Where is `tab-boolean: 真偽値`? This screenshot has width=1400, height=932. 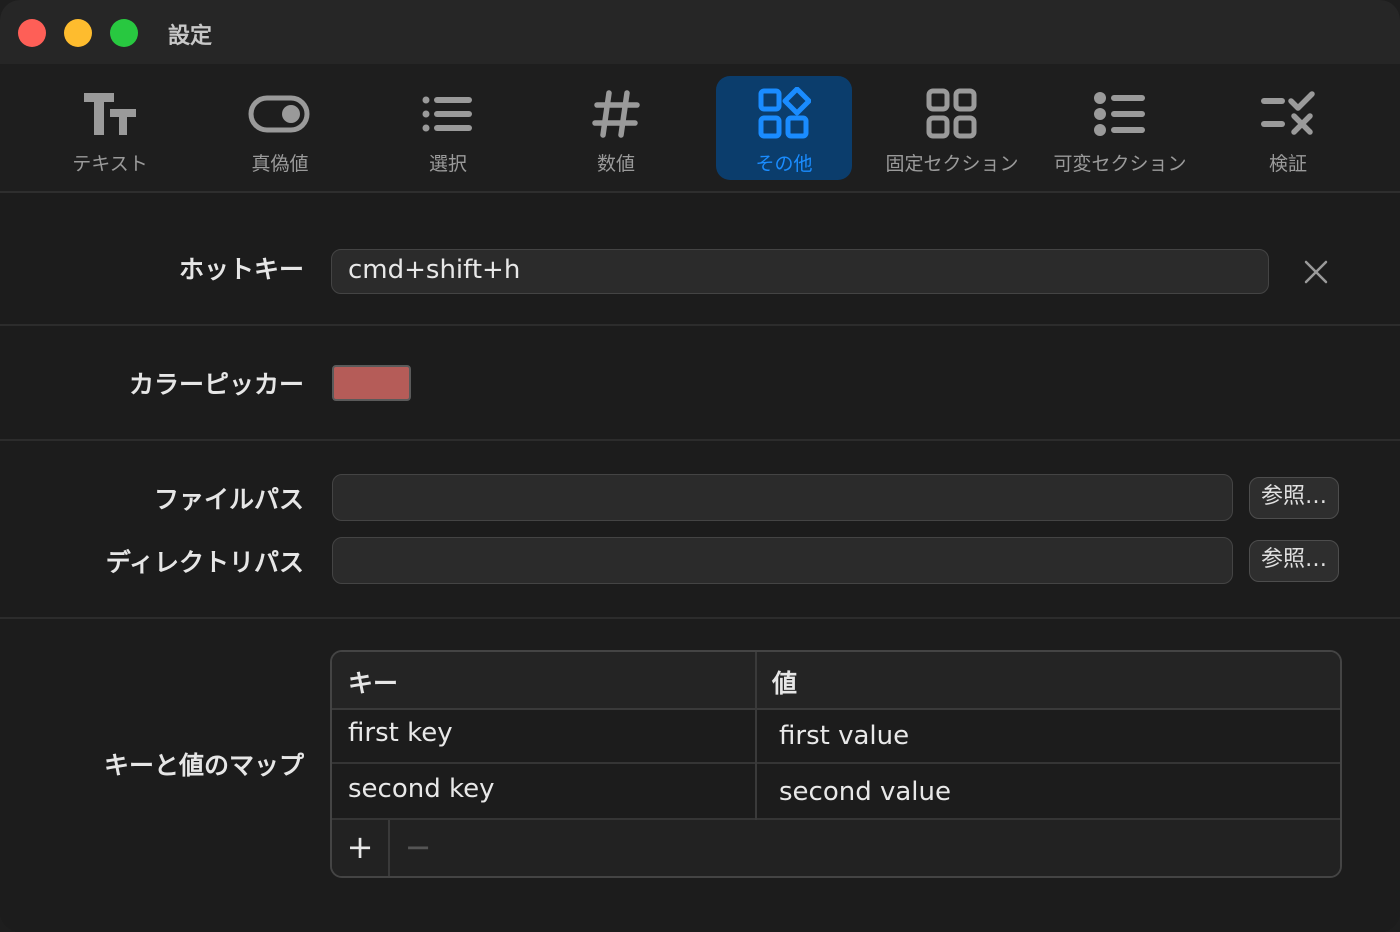 tab-boolean: 真偽値 is located at coordinates (280, 128).